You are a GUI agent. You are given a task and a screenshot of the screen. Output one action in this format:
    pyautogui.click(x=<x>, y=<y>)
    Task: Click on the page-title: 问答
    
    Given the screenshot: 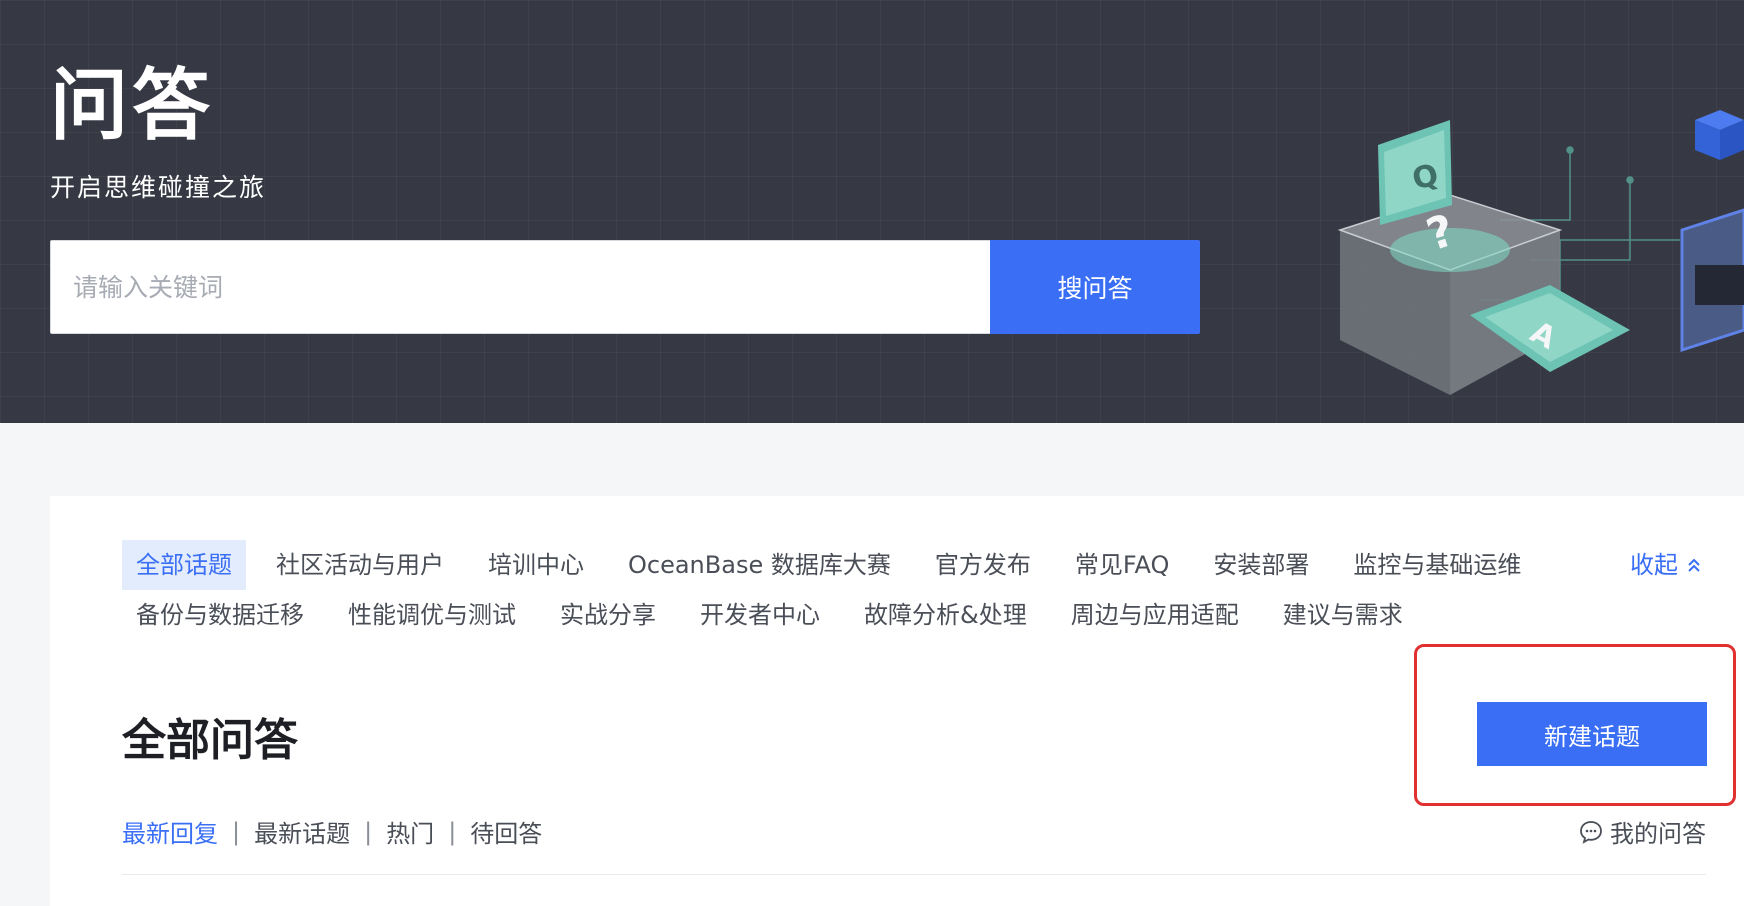 What is the action you would take?
    pyautogui.click(x=132, y=106)
    